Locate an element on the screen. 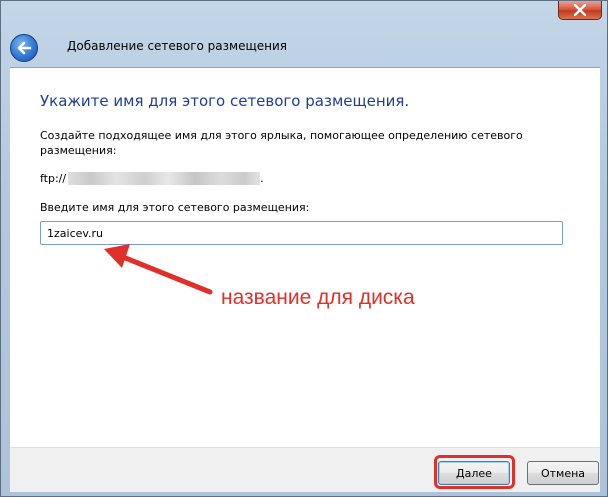 This screenshot has width=608, height=497. window-close-button is located at coordinates (580, 10).